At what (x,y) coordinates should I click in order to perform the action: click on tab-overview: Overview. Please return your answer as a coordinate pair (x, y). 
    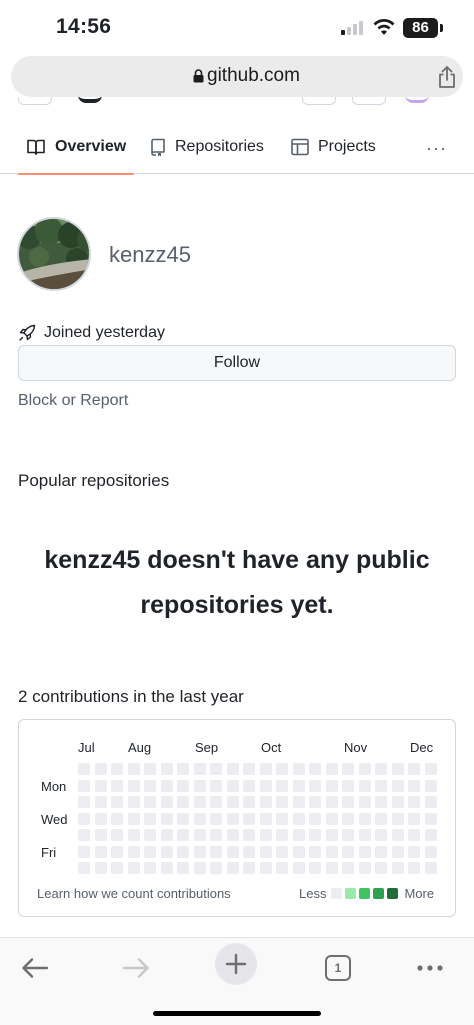
    Looking at the image, I should click on (76, 149).